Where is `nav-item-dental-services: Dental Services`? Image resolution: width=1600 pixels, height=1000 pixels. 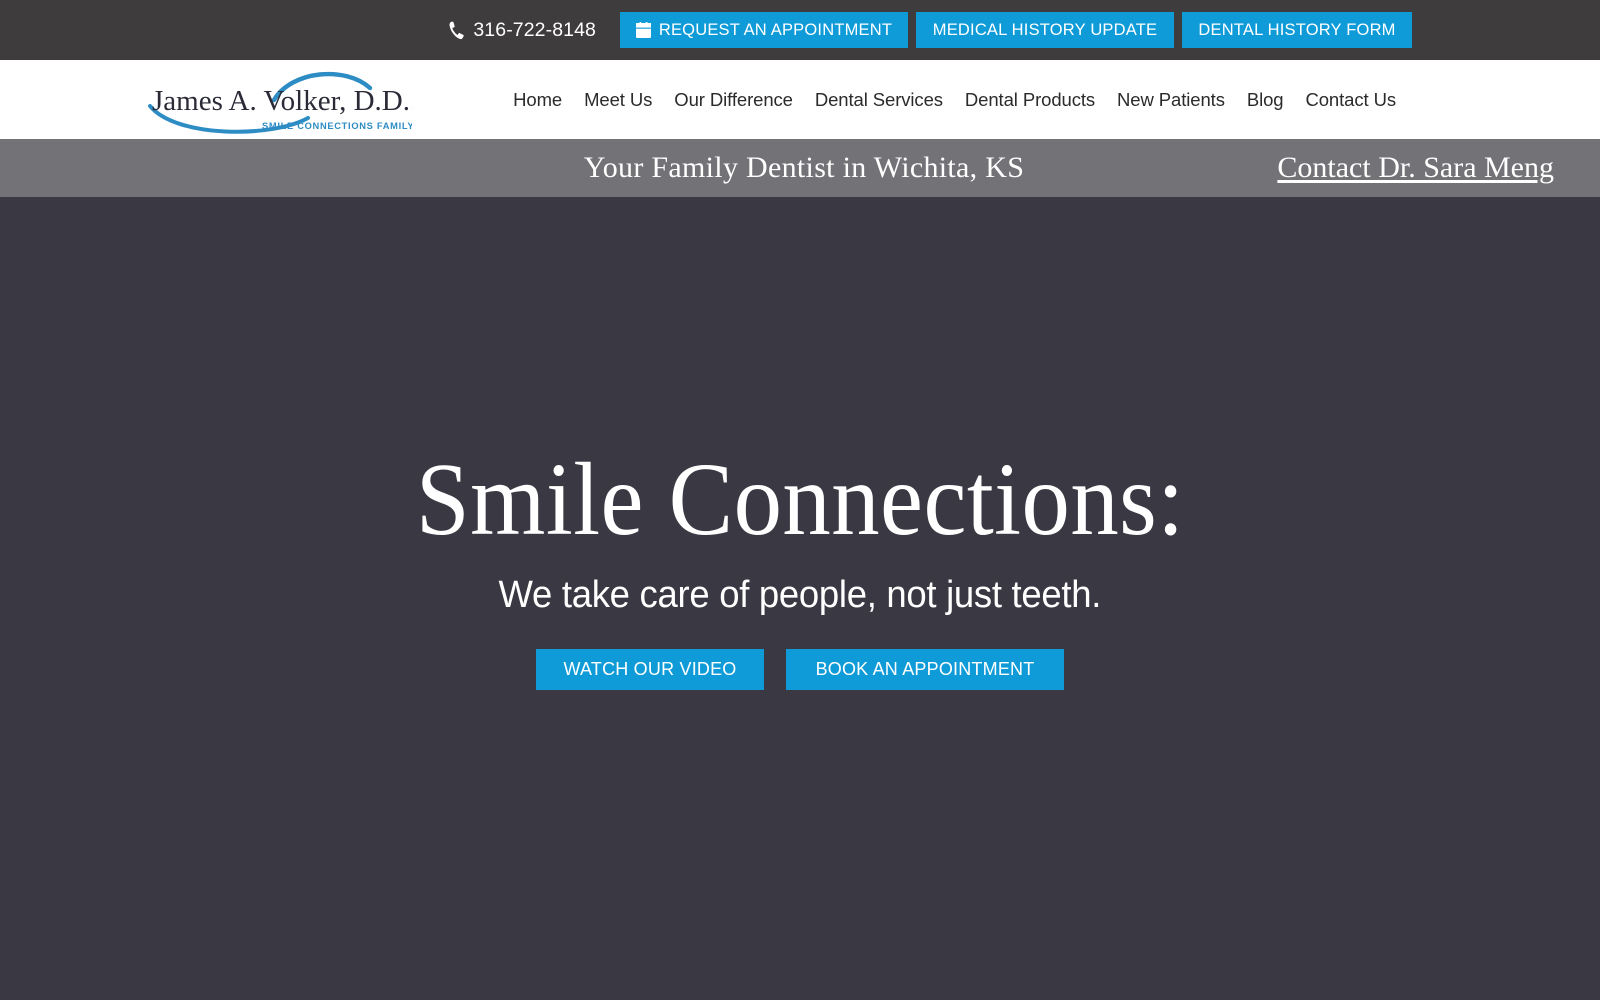 nav-item-dental-services: Dental Services is located at coordinates (879, 100).